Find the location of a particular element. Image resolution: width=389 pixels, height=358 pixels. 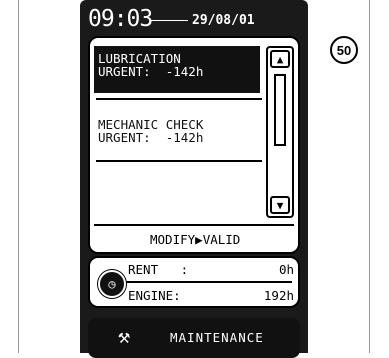

scrollbar: ▲ ▼ is located at coordinates (280, 132).